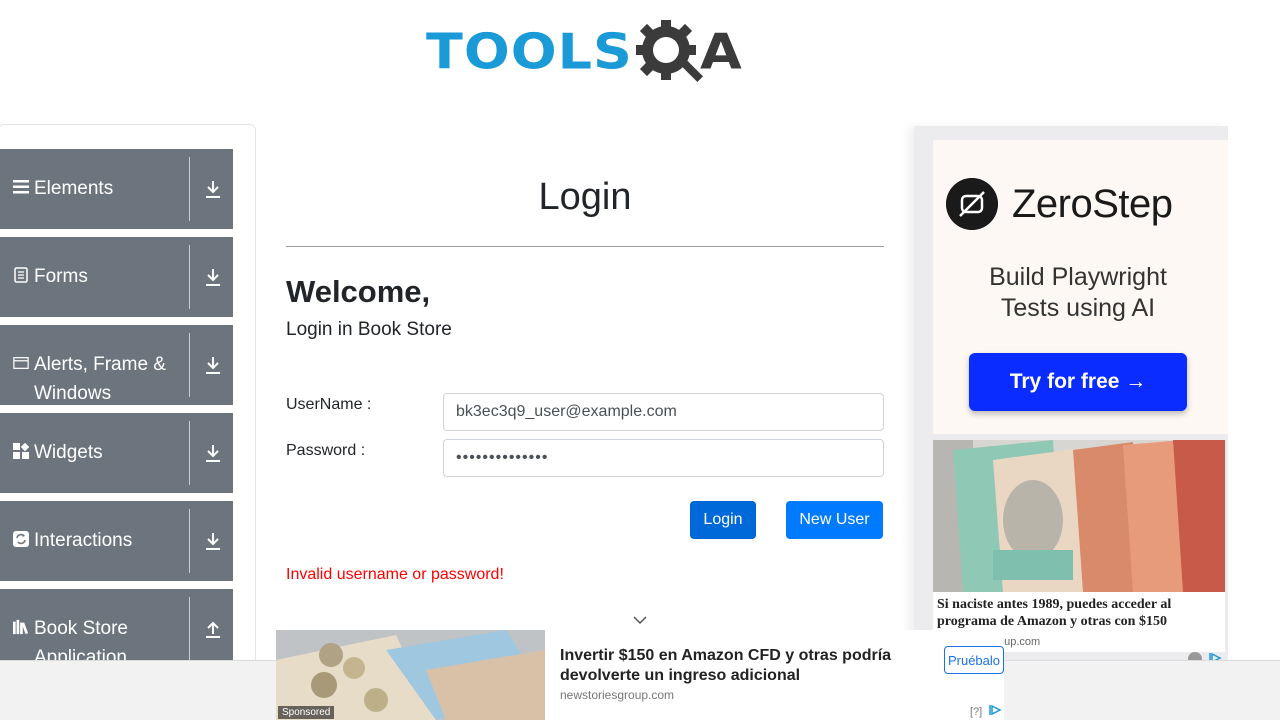 The image size is (1280, 720). What do you see at coordinates (21, 187) in the screenshot?
I see `list-icon` at bounding box center [21, 187].